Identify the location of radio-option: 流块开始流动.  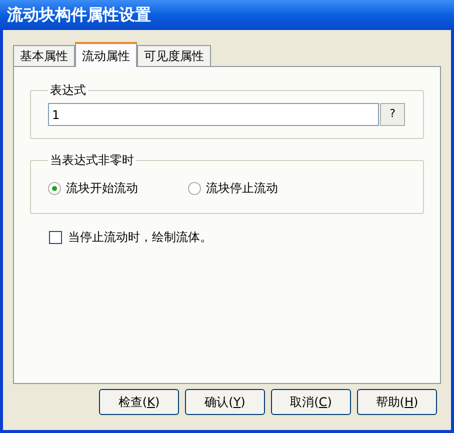
(93, 188).